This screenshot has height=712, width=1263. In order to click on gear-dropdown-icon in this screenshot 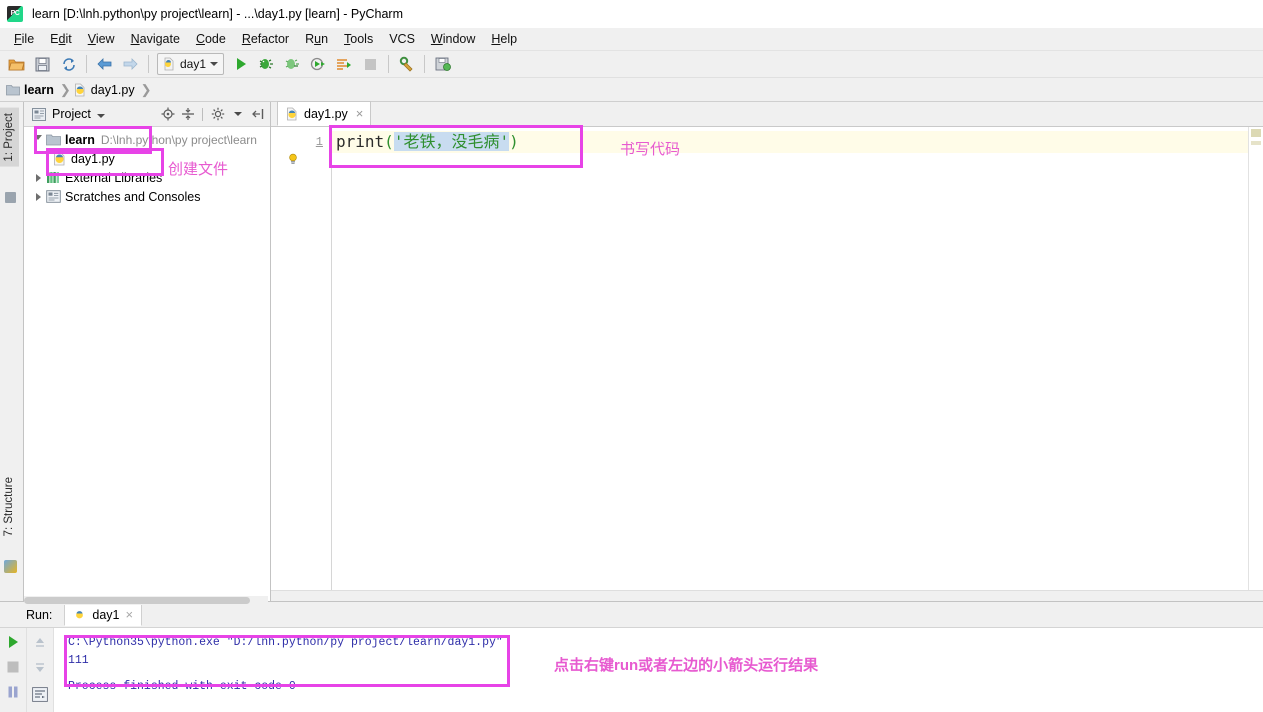, I will do `click(237, 114)`.